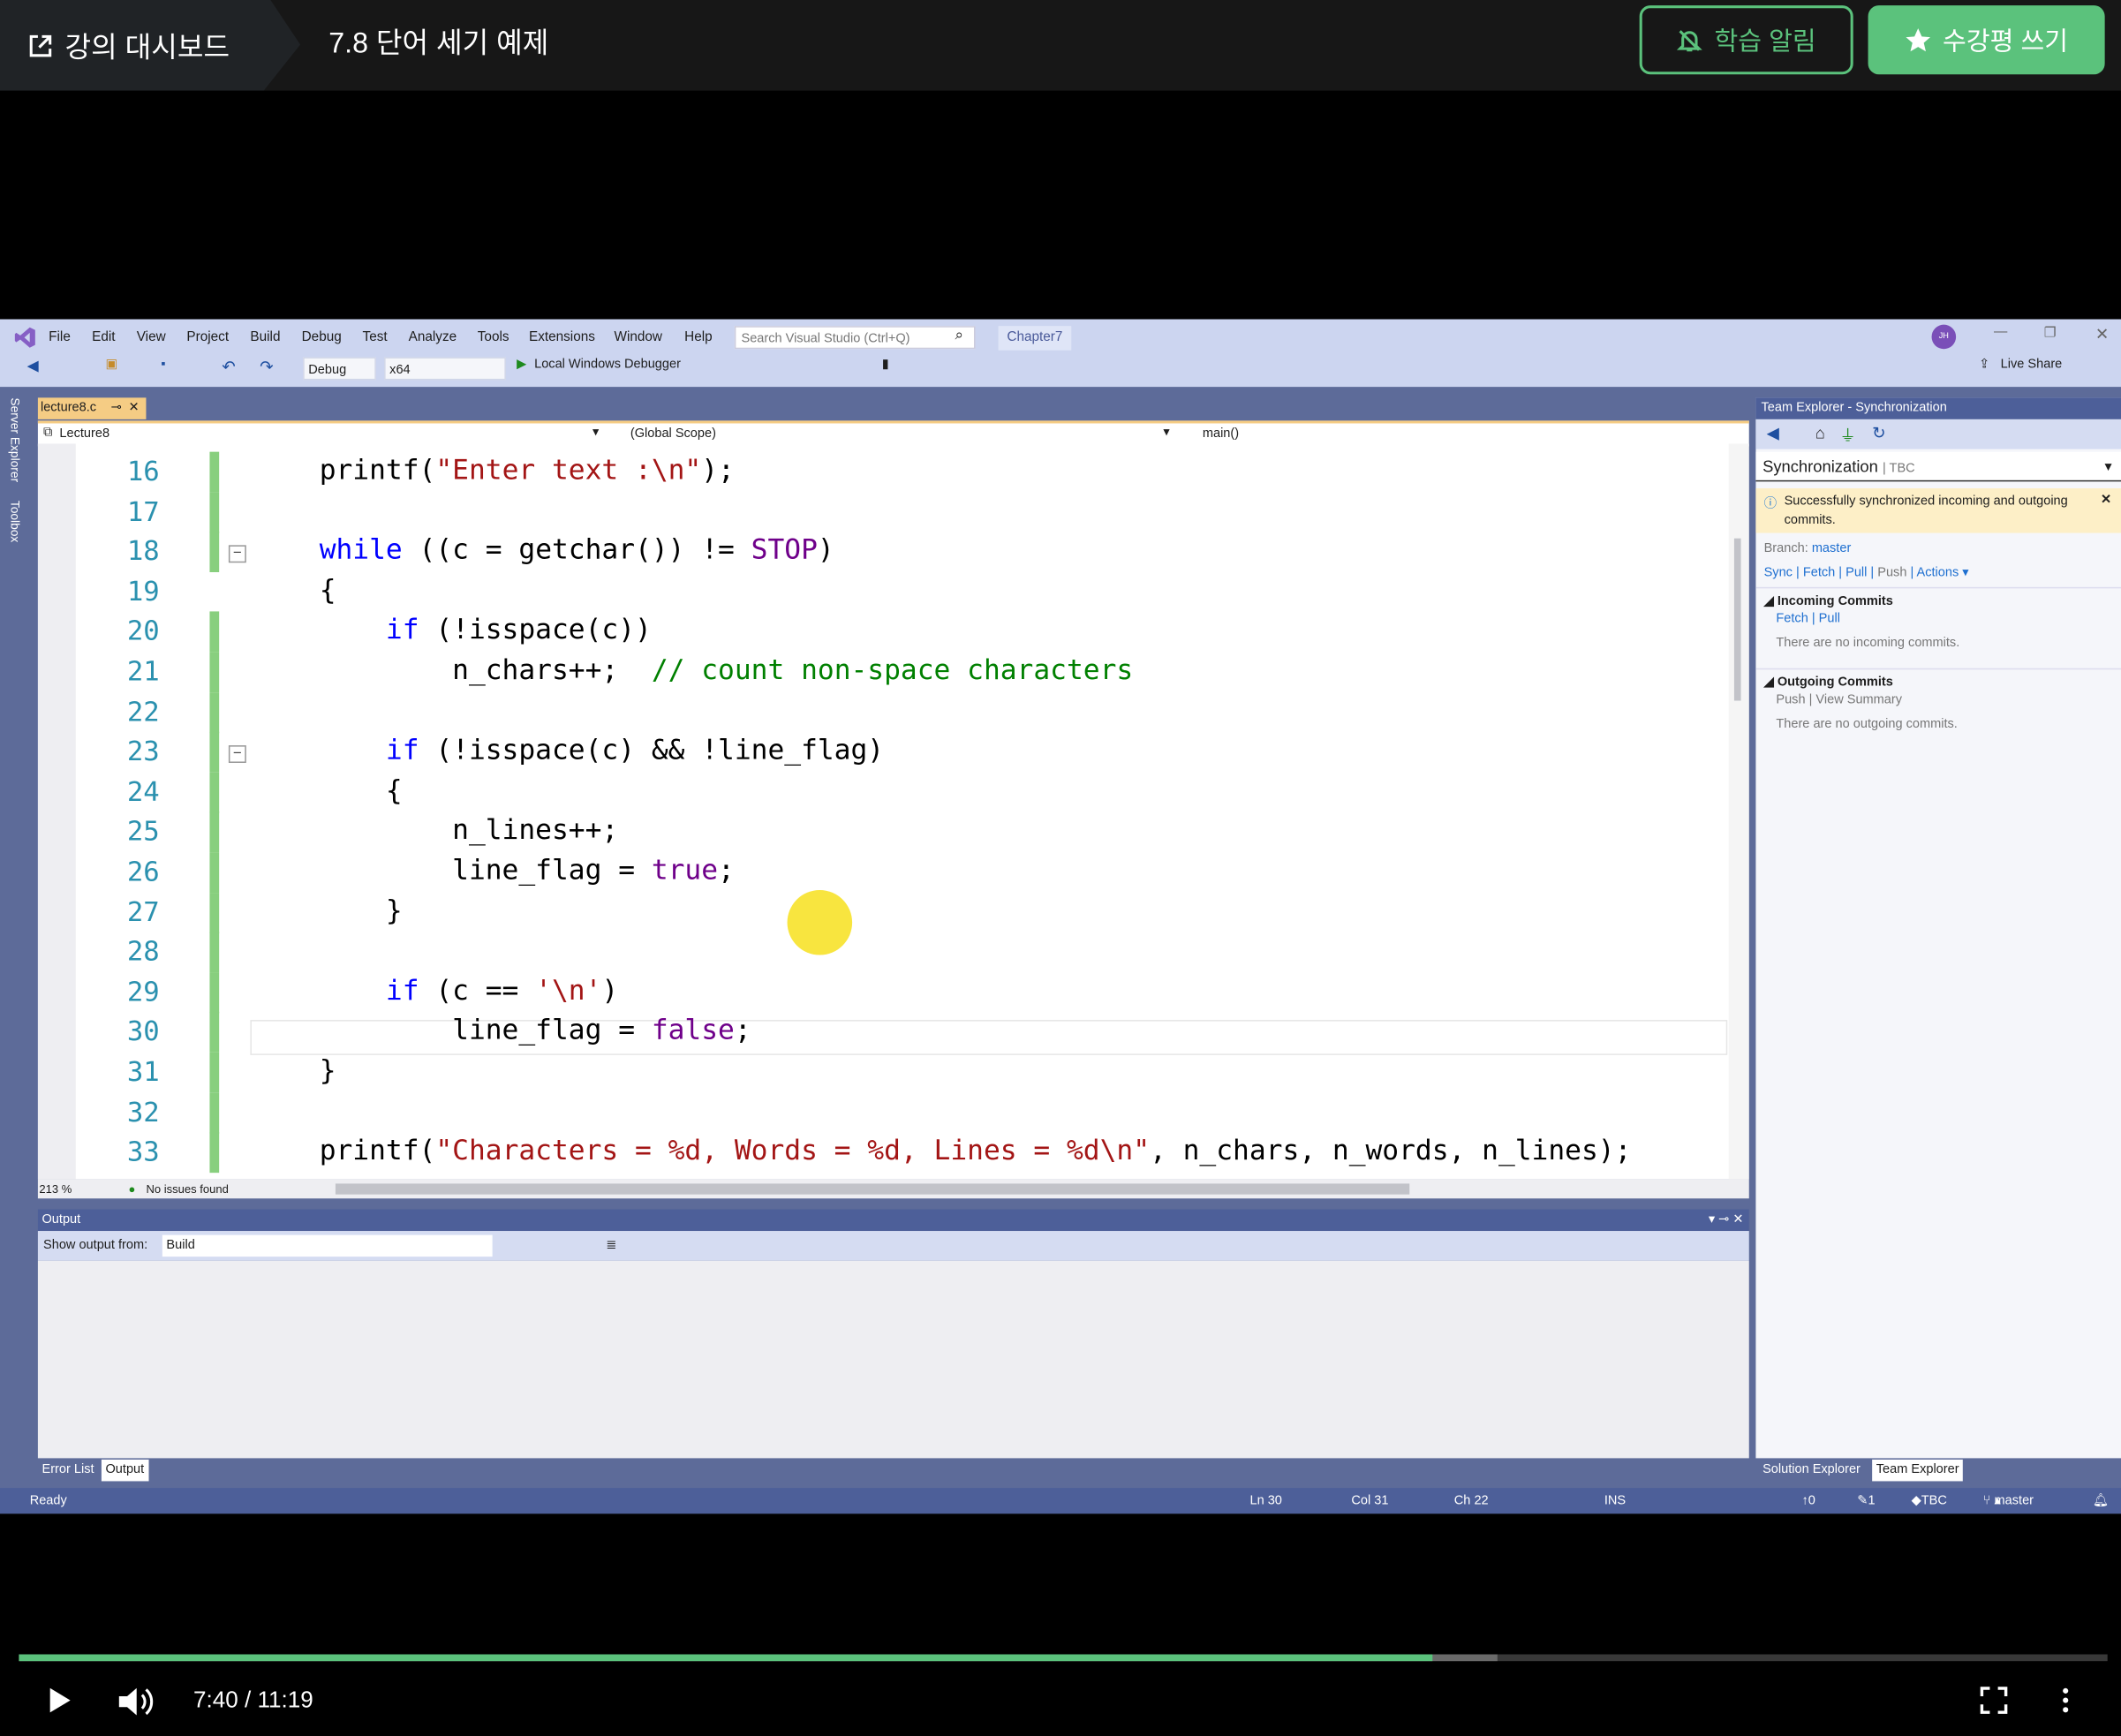 This screenshot has width=2121, height=1736. I want to click on study-alarm-button: 학습 알림, so click(1746, 40).